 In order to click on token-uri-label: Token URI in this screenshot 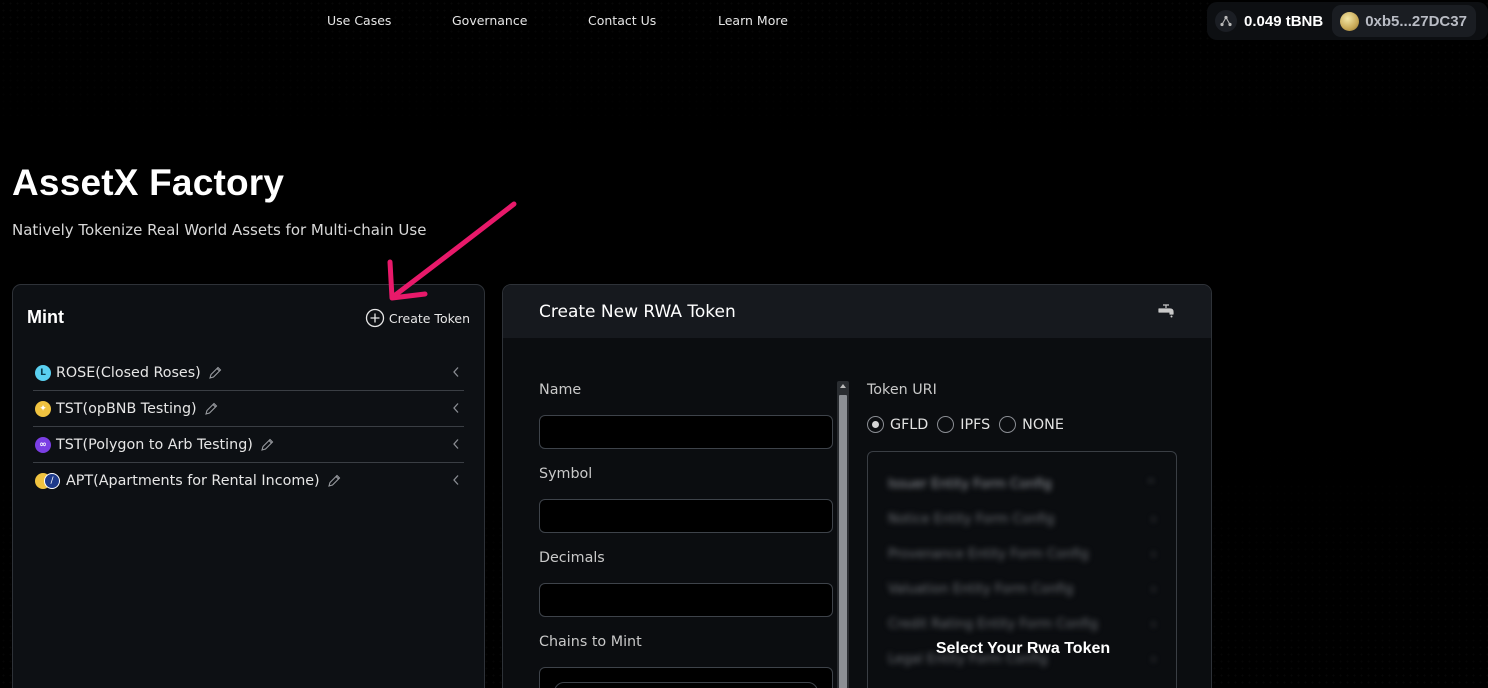, I will do `click(902, 390)`.